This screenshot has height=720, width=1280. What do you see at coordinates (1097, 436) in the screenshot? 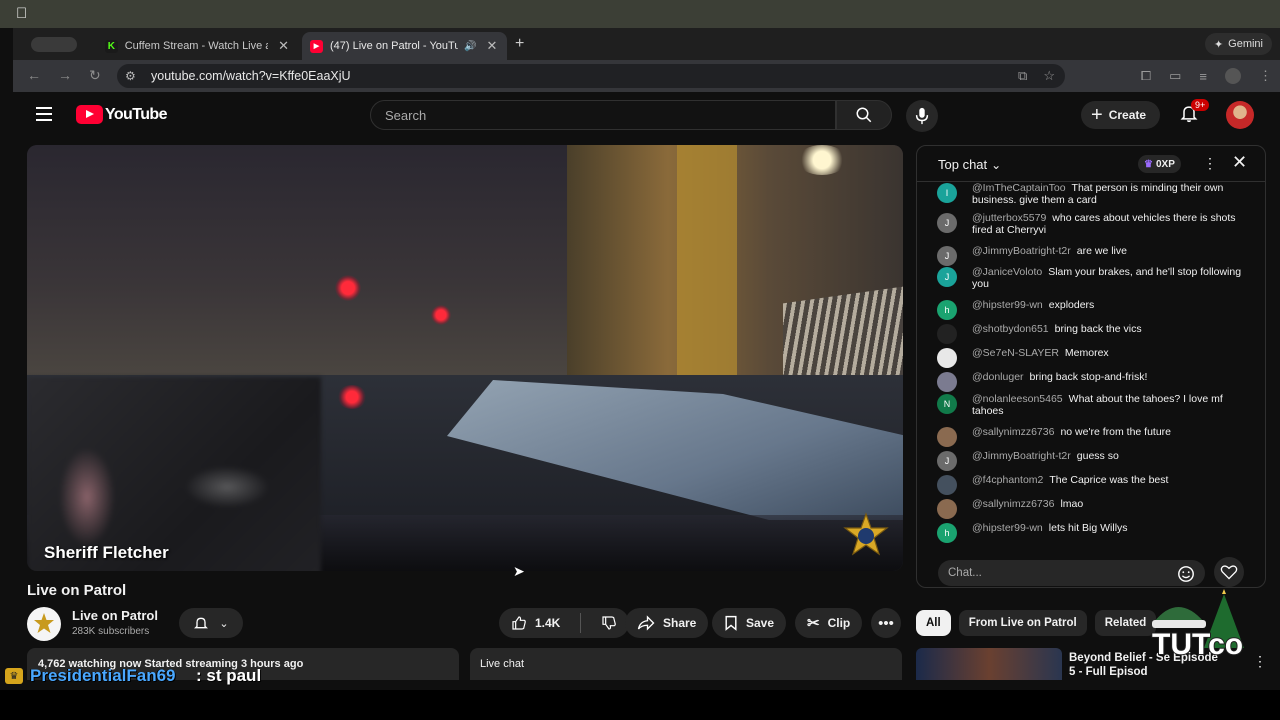
I see `chat-message: @sallynimzz6736 no we're from the future` at bounding box center [1097, 436].